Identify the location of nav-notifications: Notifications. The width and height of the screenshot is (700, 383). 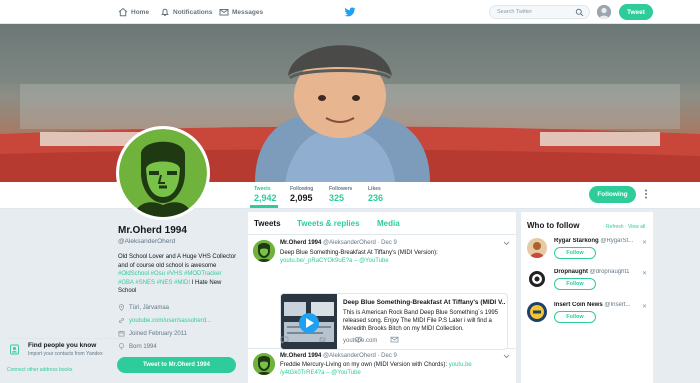
(186, 12).